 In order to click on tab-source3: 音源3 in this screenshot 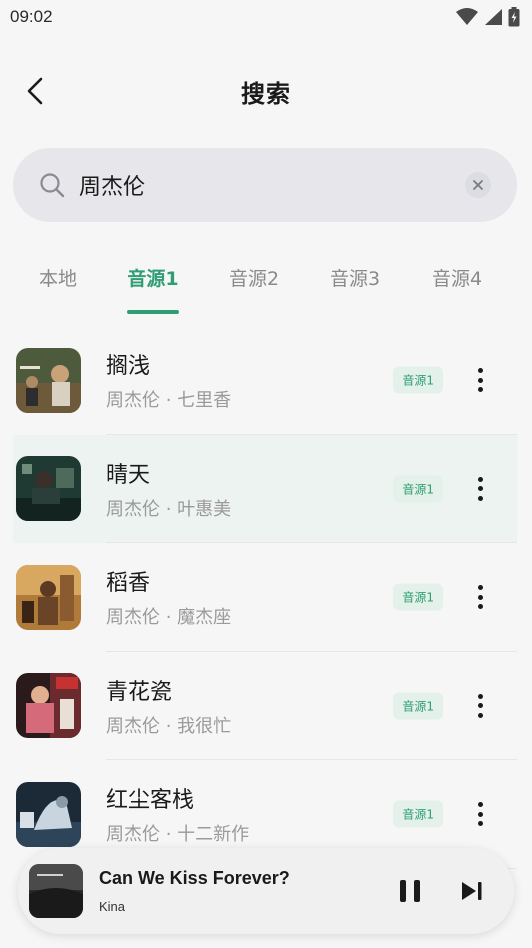, I will do `click(355, 283)`.